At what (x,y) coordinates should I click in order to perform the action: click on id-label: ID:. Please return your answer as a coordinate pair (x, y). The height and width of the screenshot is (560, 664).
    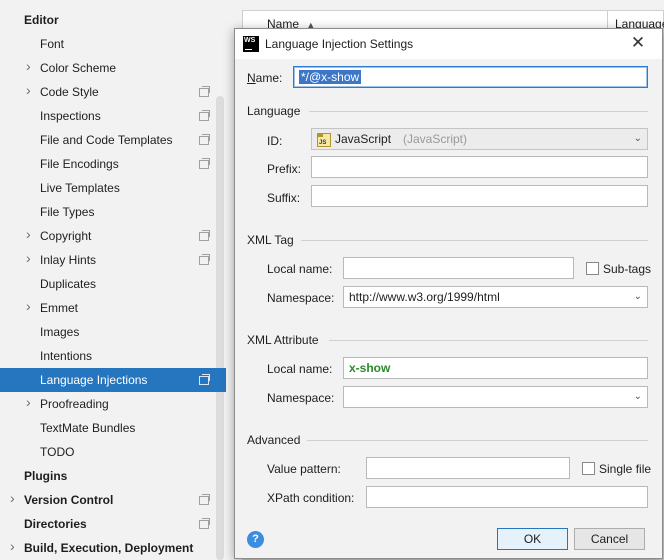
    Looking at the image, I should click on (275, 141).